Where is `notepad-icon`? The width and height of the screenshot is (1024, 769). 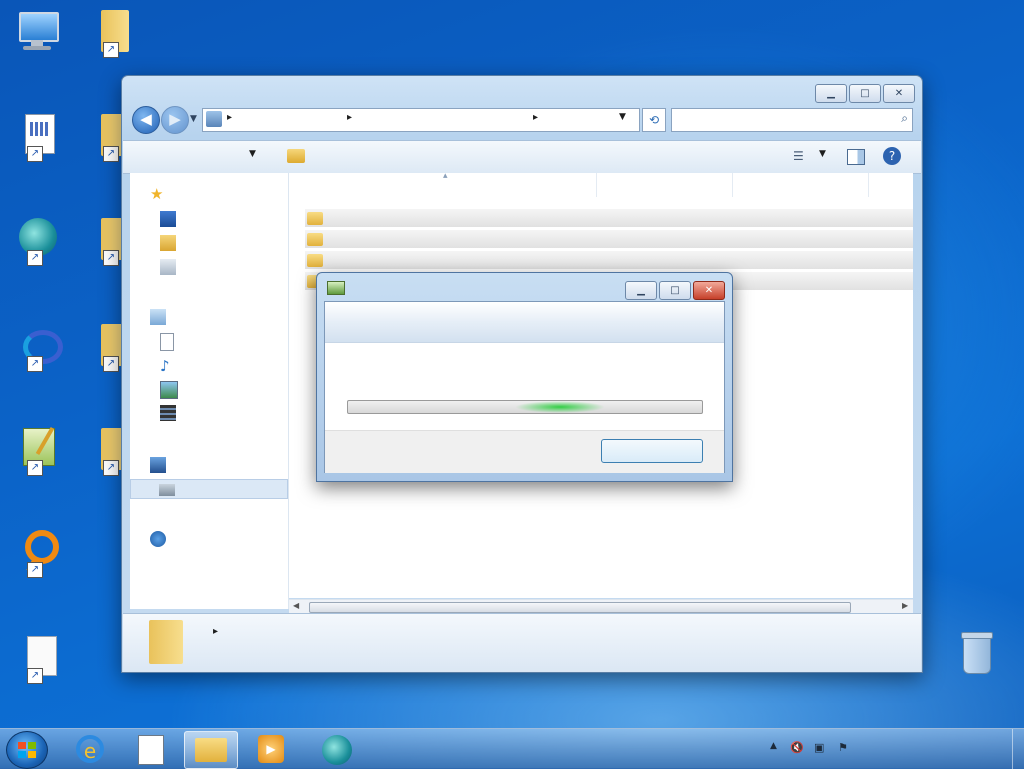 notepad-icon is located at coordinates (151, 750).